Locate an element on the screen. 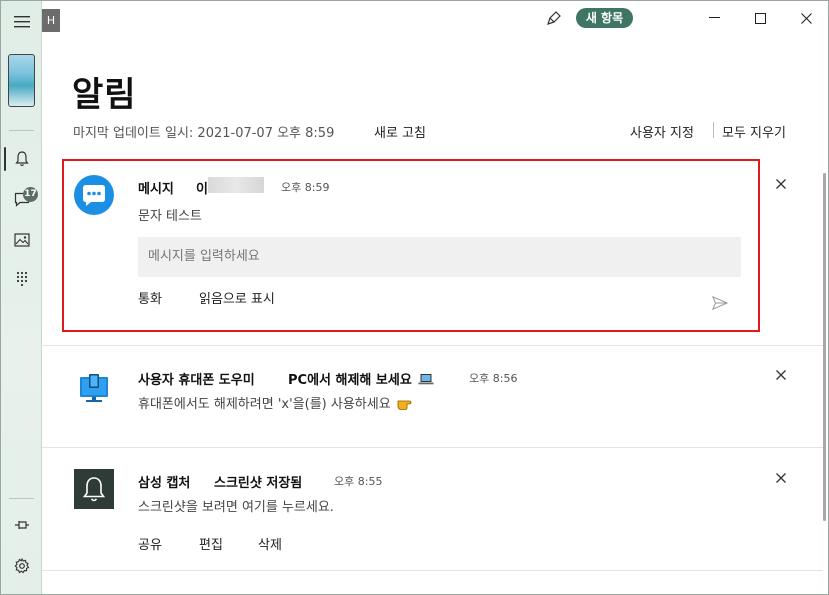 This screenshot has height=595, width=829. brush-icon is located at coordinates (554, 18).